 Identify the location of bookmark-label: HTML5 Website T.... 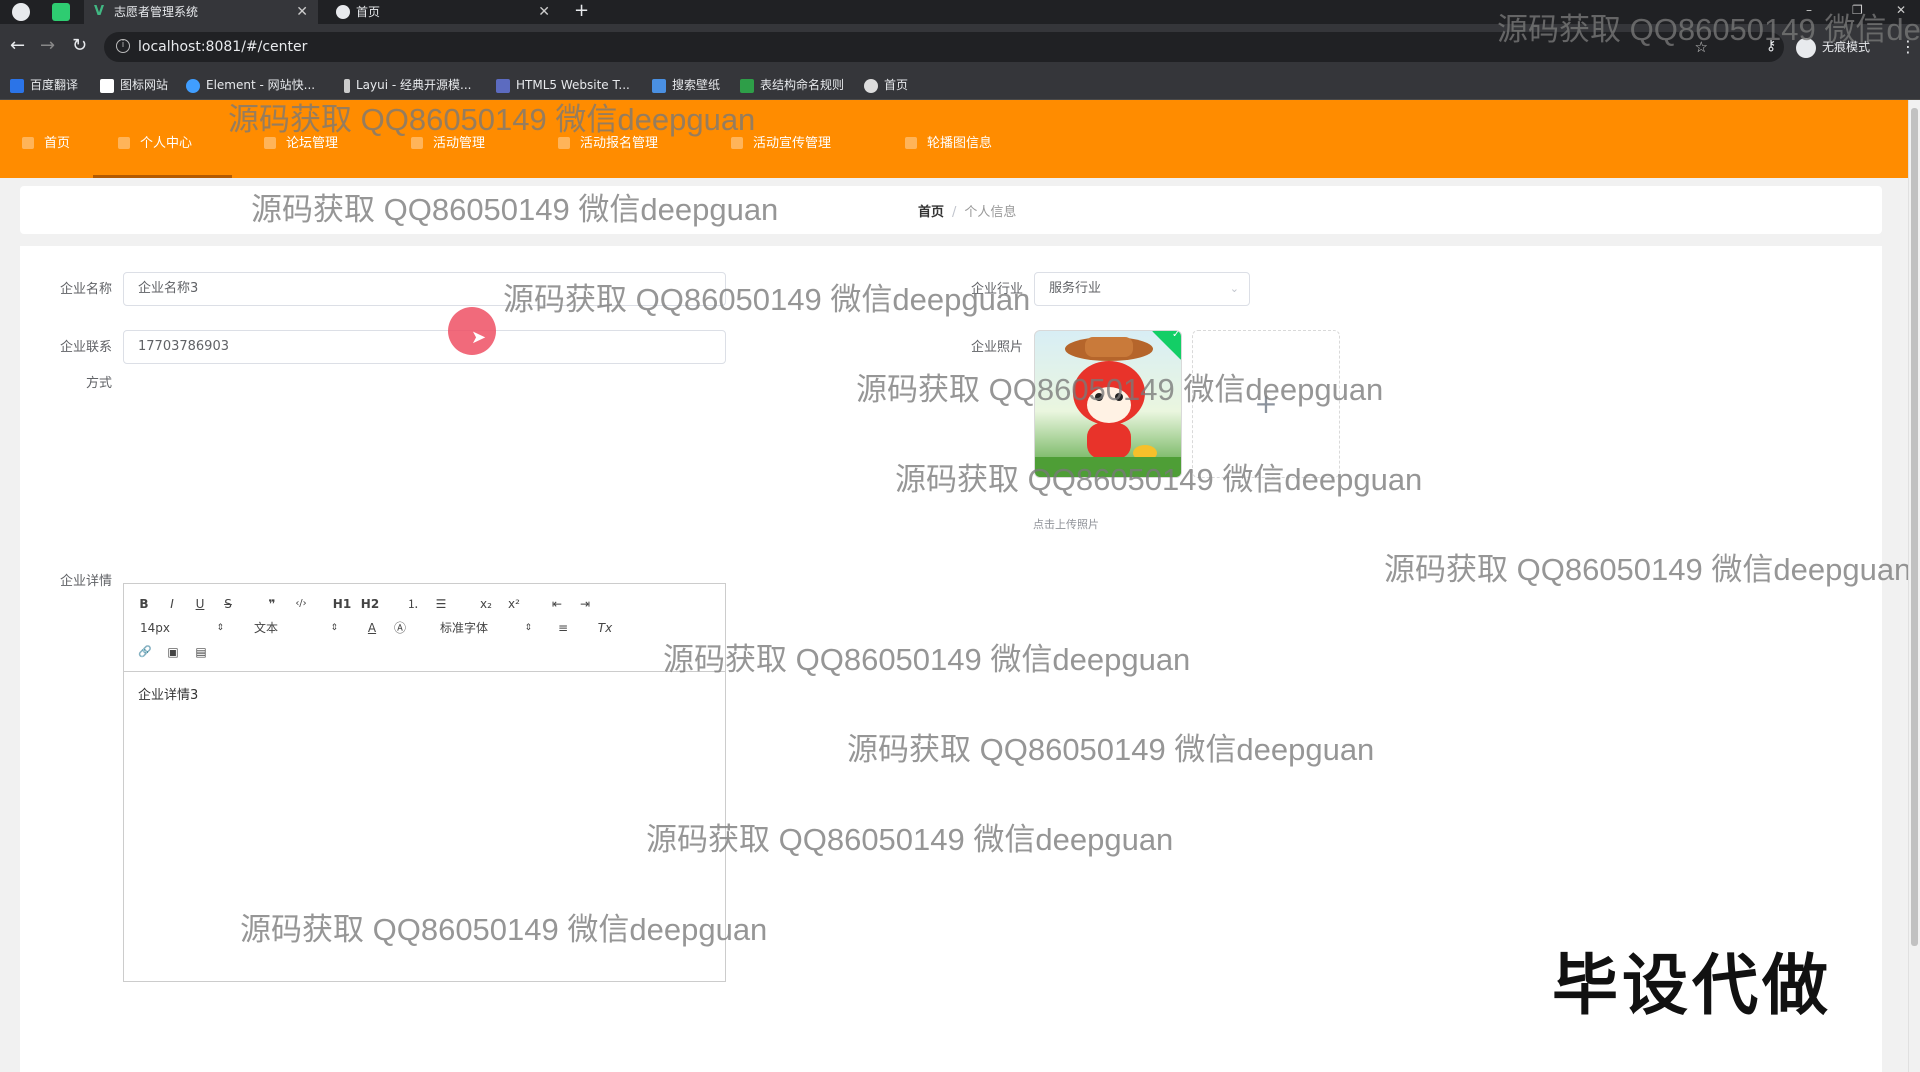
(573, 85).